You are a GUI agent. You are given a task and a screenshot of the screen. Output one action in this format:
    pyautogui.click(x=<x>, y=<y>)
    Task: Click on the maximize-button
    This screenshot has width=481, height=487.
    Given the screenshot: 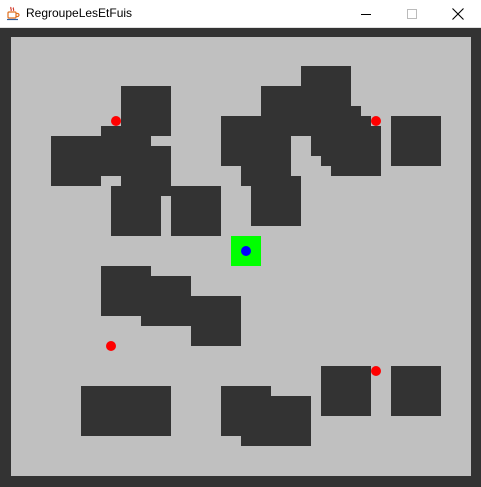 What is the action you would take?
    pyautogui.click(x=412, y=13)
    